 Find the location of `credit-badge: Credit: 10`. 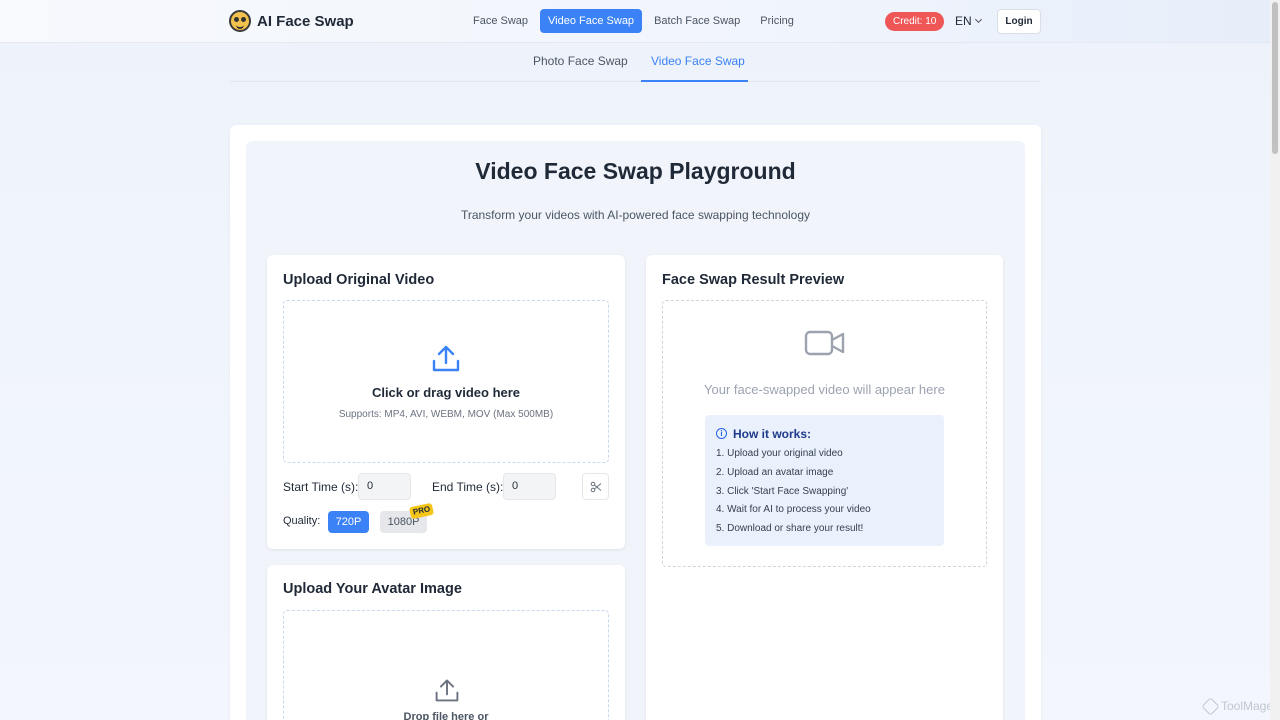

credit-badge: Credit: 10 is located at coordinates (915, 21).